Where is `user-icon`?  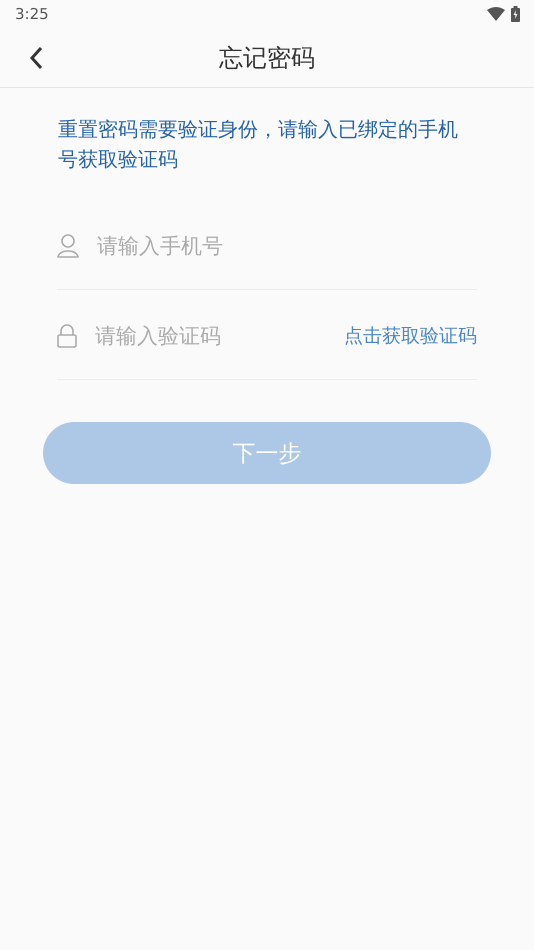
user-icon is located at coordinates (68, 246).